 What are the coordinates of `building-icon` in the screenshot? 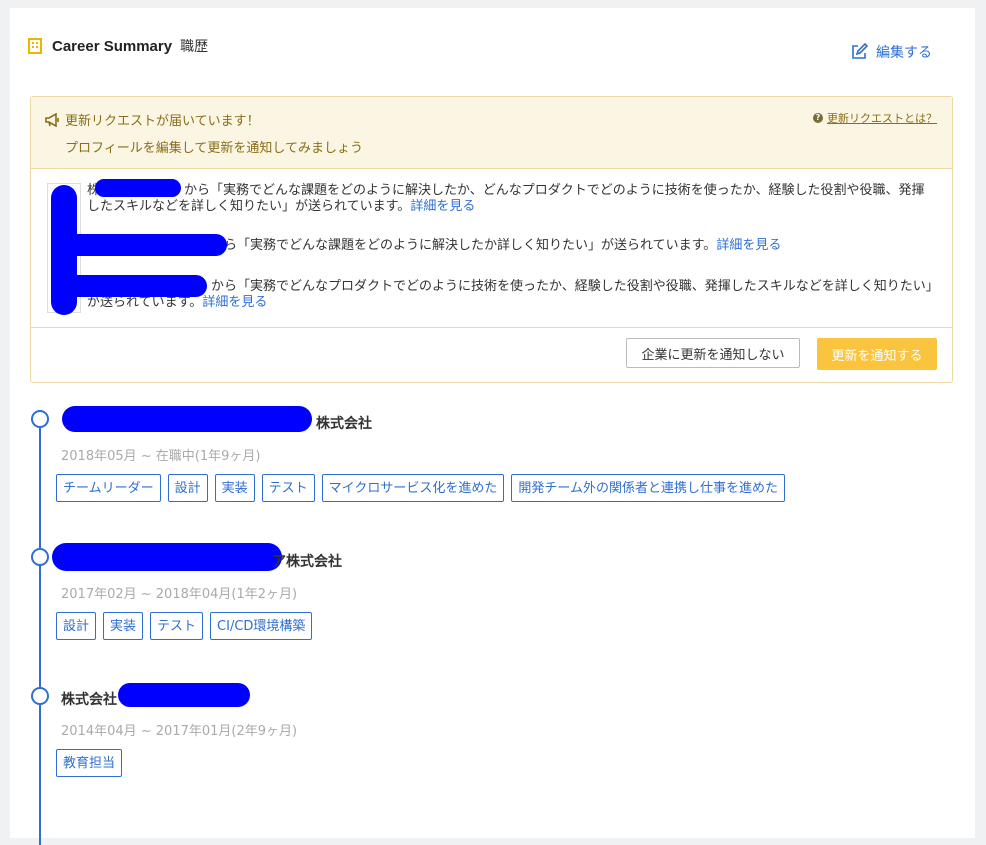 It's located at (35, 46).